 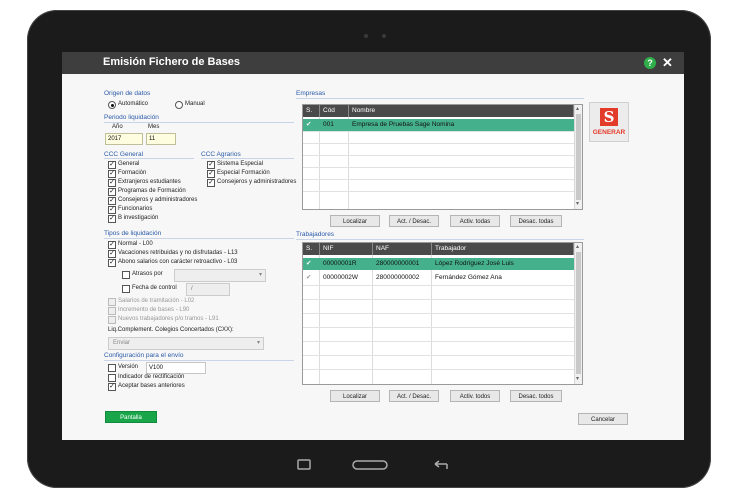 What do you see at coordinates (402, 249) in the screenshot?
I see `column-header: NAF` at bounding box center [402, 249].